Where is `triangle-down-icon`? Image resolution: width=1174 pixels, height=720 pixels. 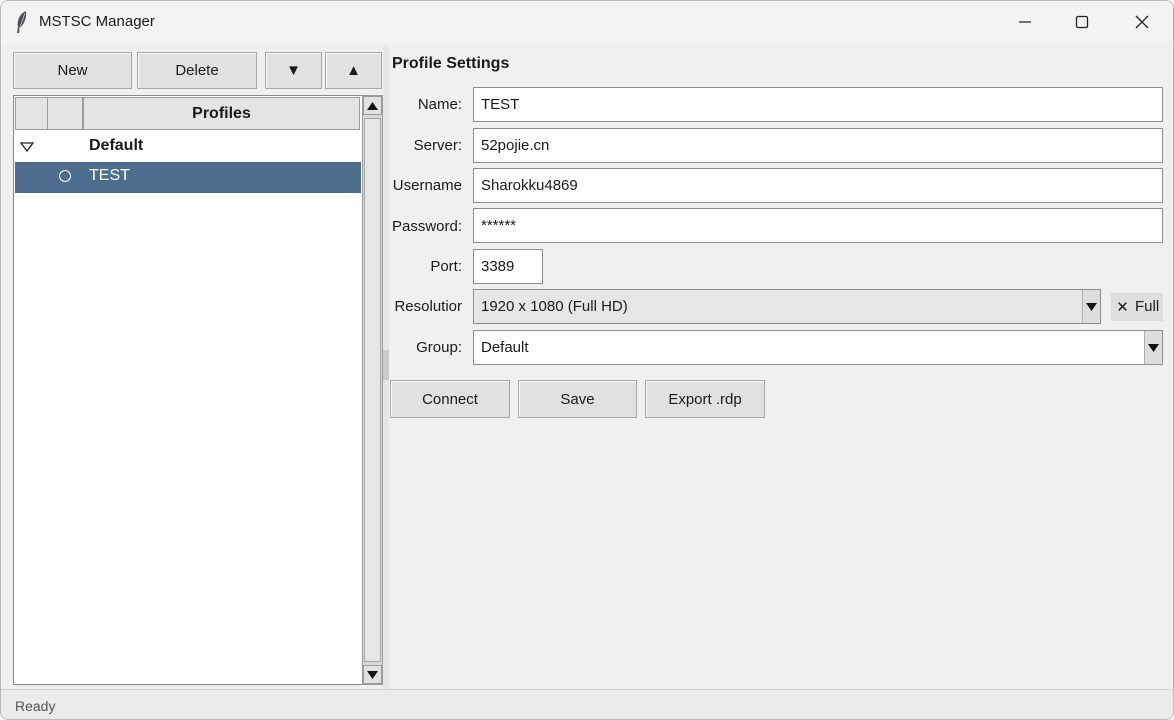 triangle-down-icon is located at coordinates (372, 674).